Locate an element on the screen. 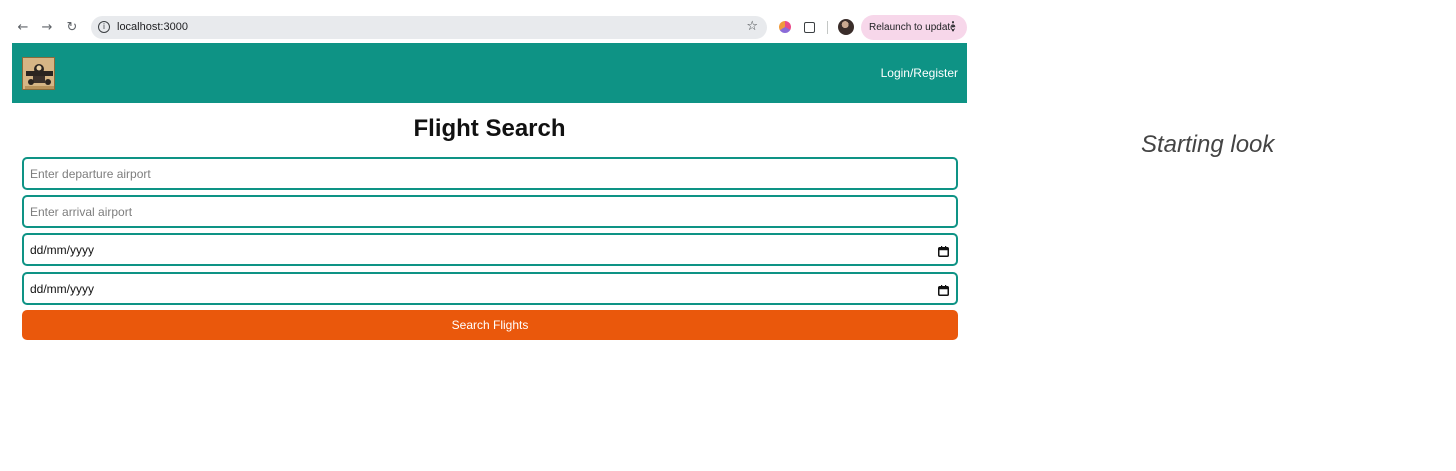 The height and width of the screenshot is (471, 1456). search-flights-button: Search Flights is located at coordinates (490, 325).